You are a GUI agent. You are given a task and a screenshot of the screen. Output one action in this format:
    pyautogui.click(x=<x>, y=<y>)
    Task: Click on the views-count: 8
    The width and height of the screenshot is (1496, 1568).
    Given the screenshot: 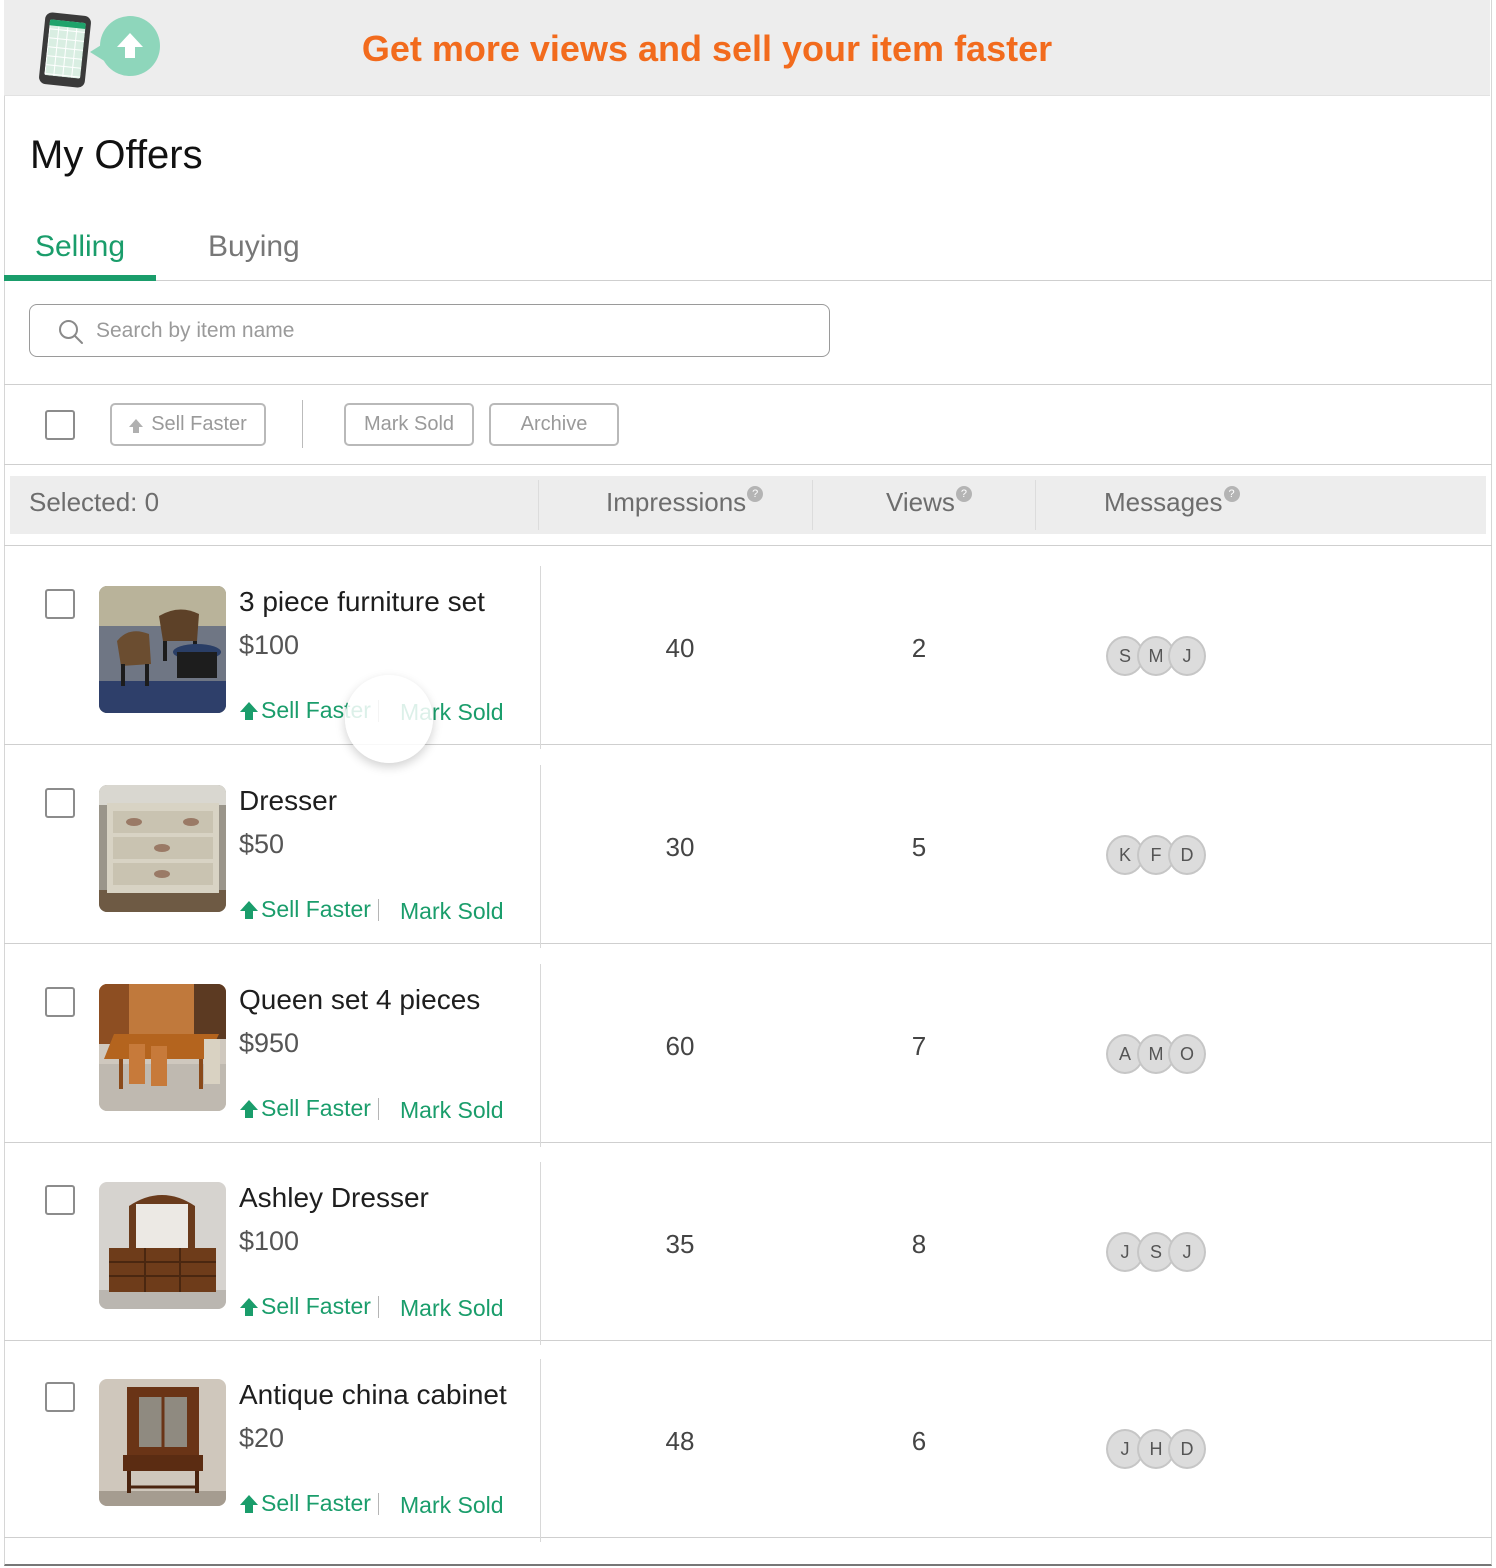 What is the action you would take?
    pyautogui.click(x=919, y=1244)
    